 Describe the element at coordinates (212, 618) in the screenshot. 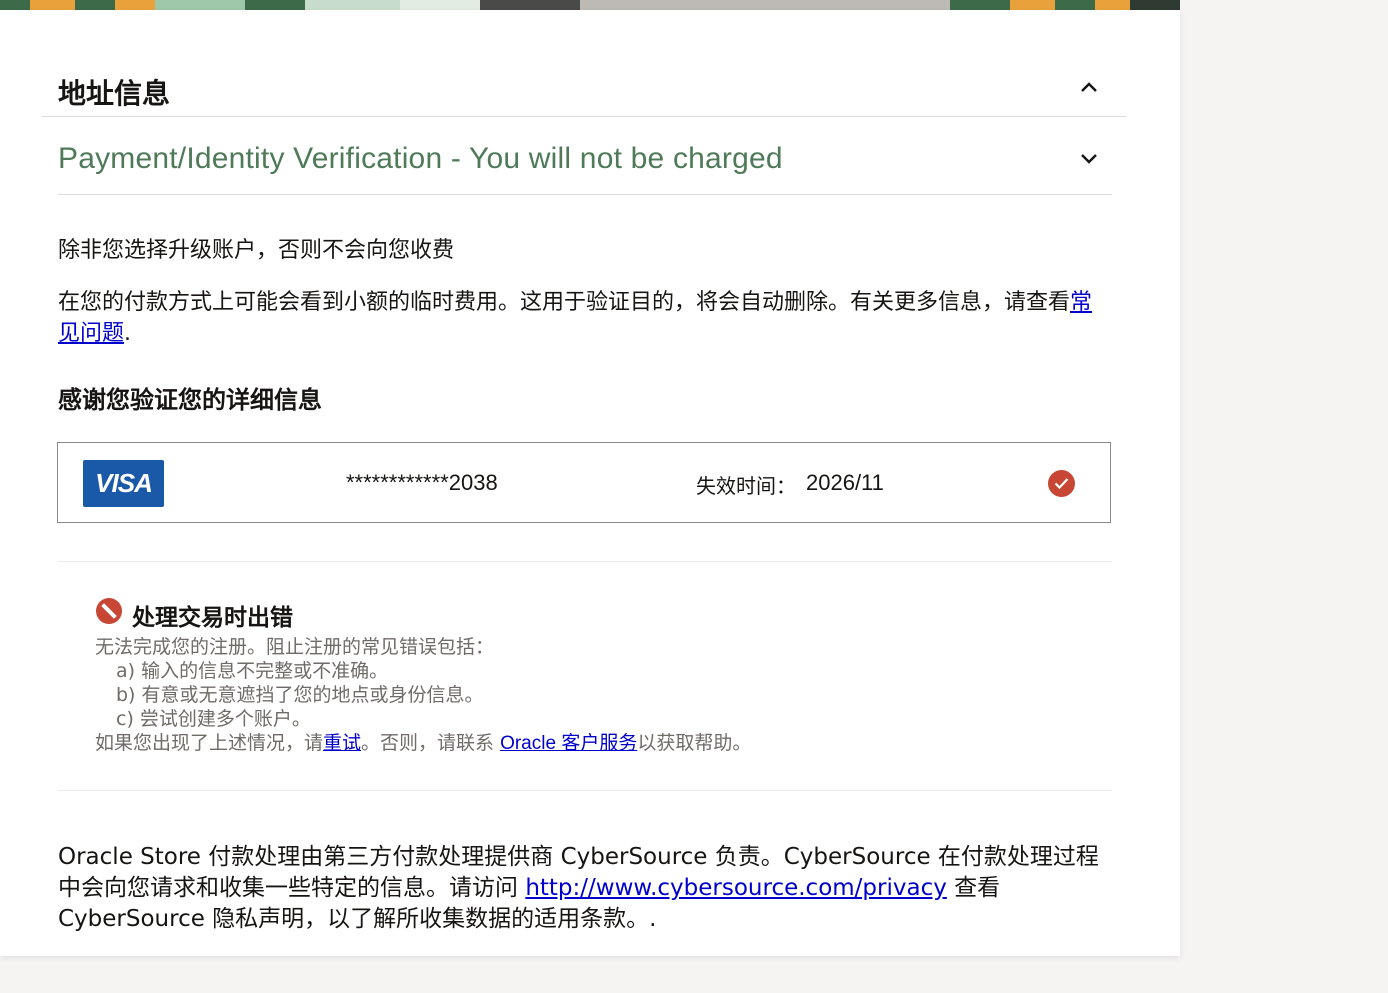

I see `error-title: 处理交易时出错` at that location.